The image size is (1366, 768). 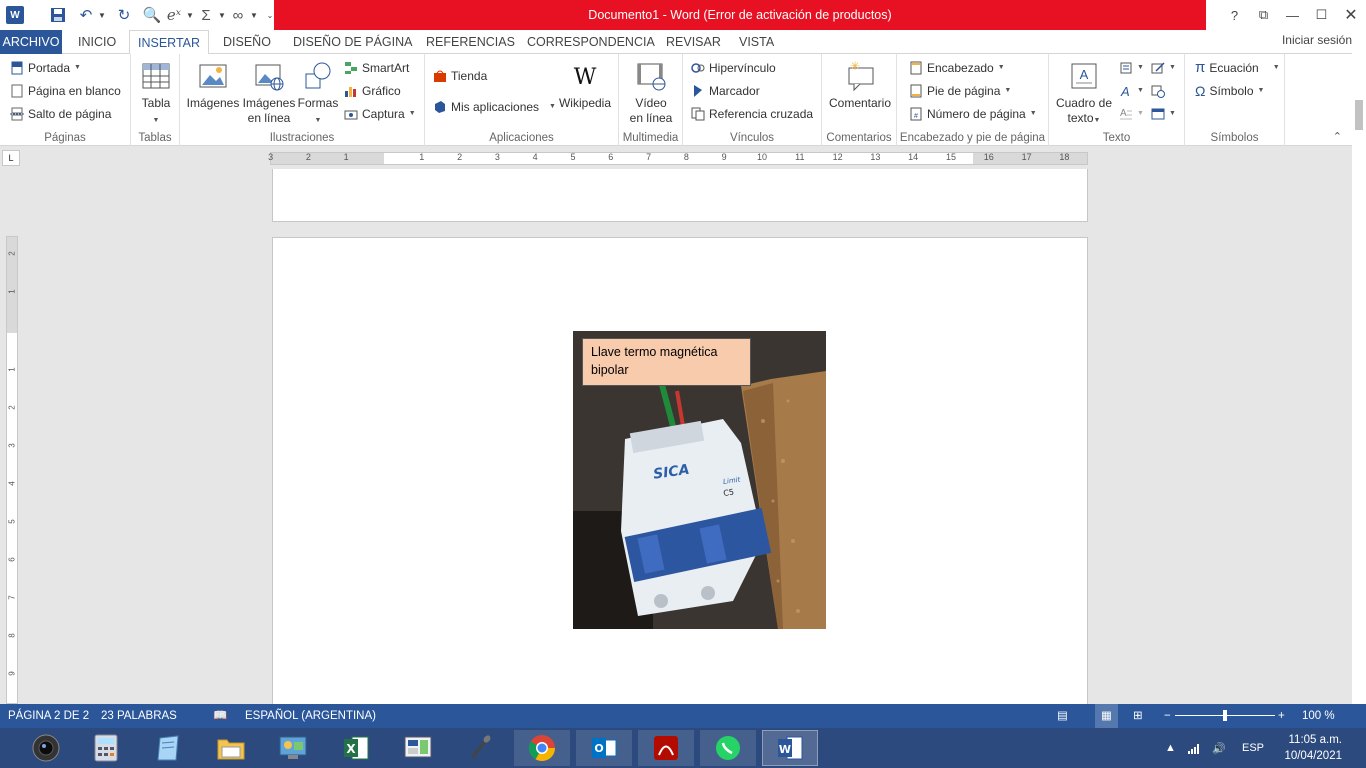 I want to click on referencia-cruzada-button: Referencia cruzada, so click(x=752, y=114).